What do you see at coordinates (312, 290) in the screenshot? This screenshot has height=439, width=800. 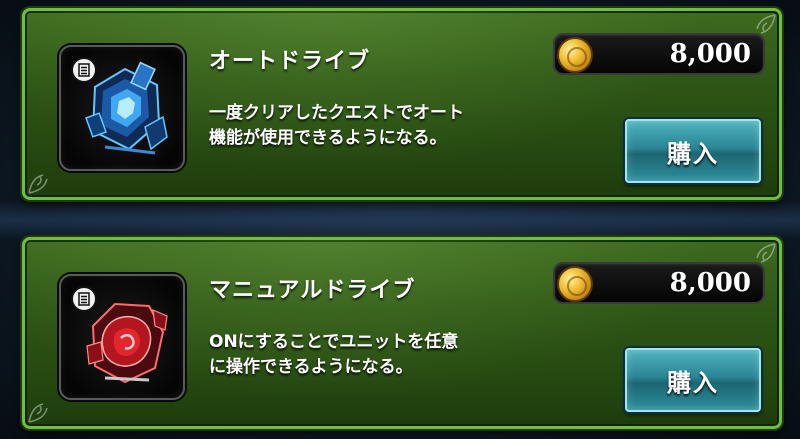 I see `item-name: マニュアルドライブ` at bounding box center [312, 290].